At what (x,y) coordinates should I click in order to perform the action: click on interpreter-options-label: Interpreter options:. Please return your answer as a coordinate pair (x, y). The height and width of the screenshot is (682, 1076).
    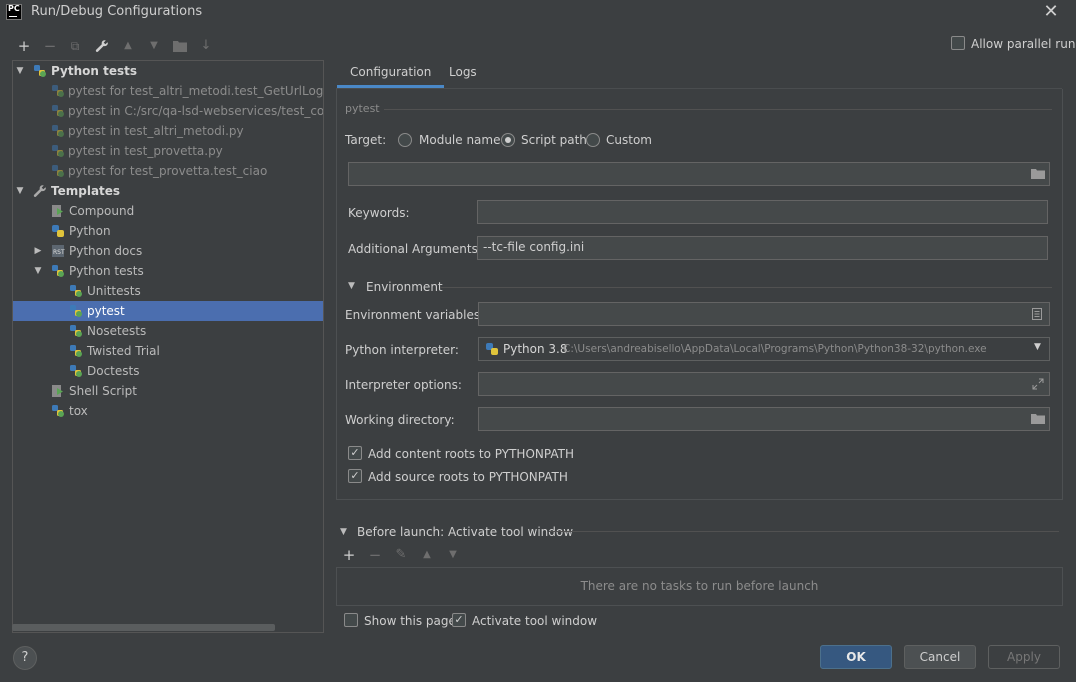
    Looking at the image, I should click on (403, 385).